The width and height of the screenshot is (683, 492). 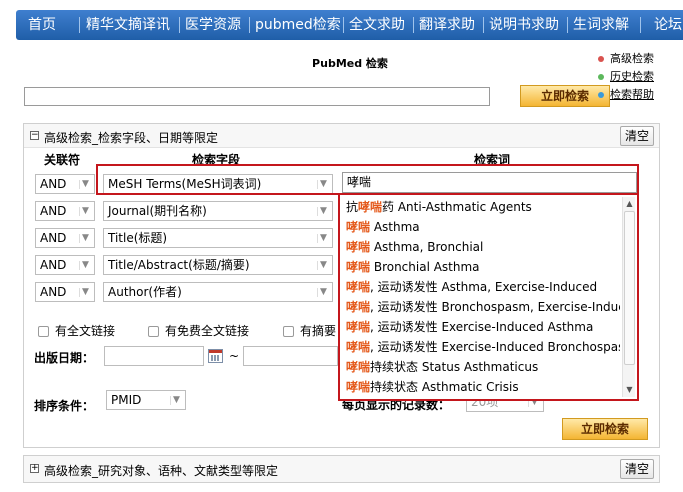 I want to click on free-fulltext-checkbox: 有免费全文链接, so click(x=198, y=330).